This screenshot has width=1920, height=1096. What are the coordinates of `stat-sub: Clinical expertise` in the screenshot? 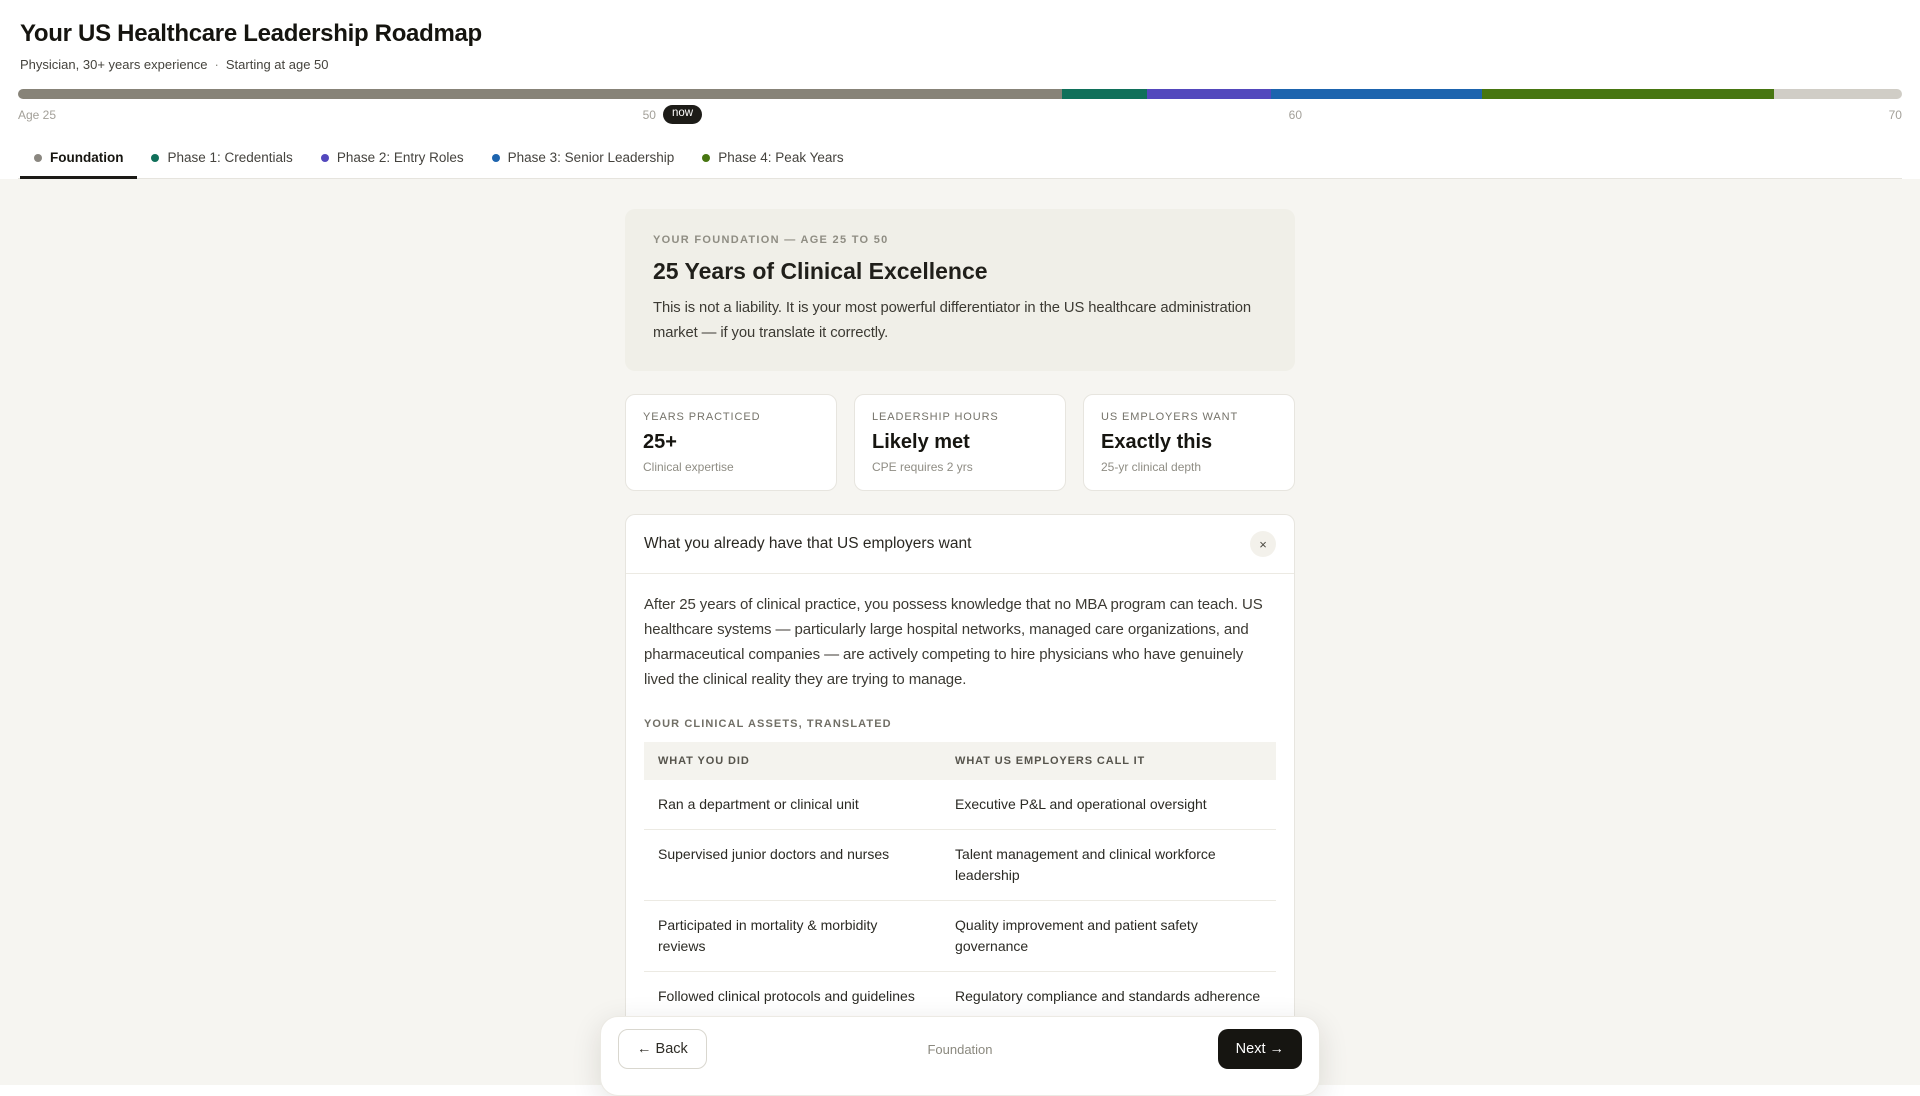 It's located at (688, 467).